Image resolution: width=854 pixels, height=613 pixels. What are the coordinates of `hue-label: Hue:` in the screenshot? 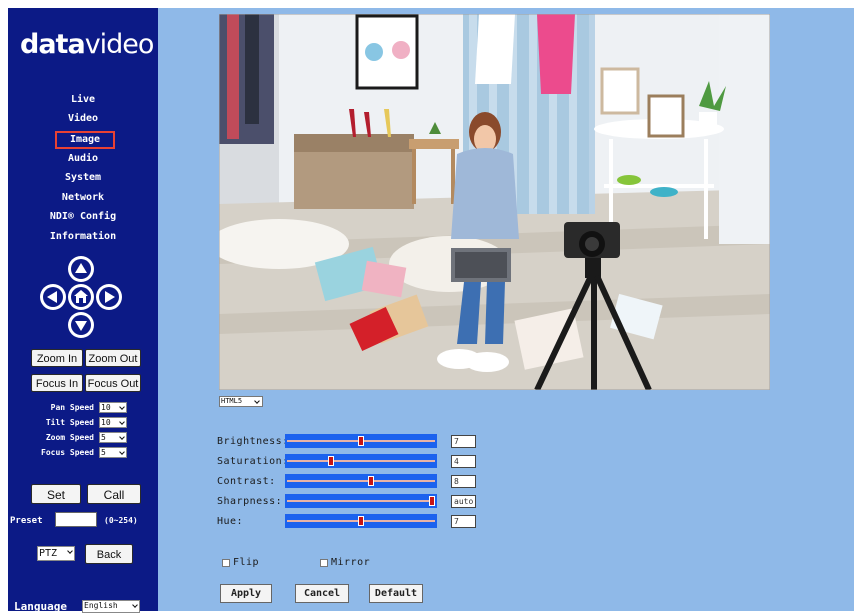 It's located at (230, 521).